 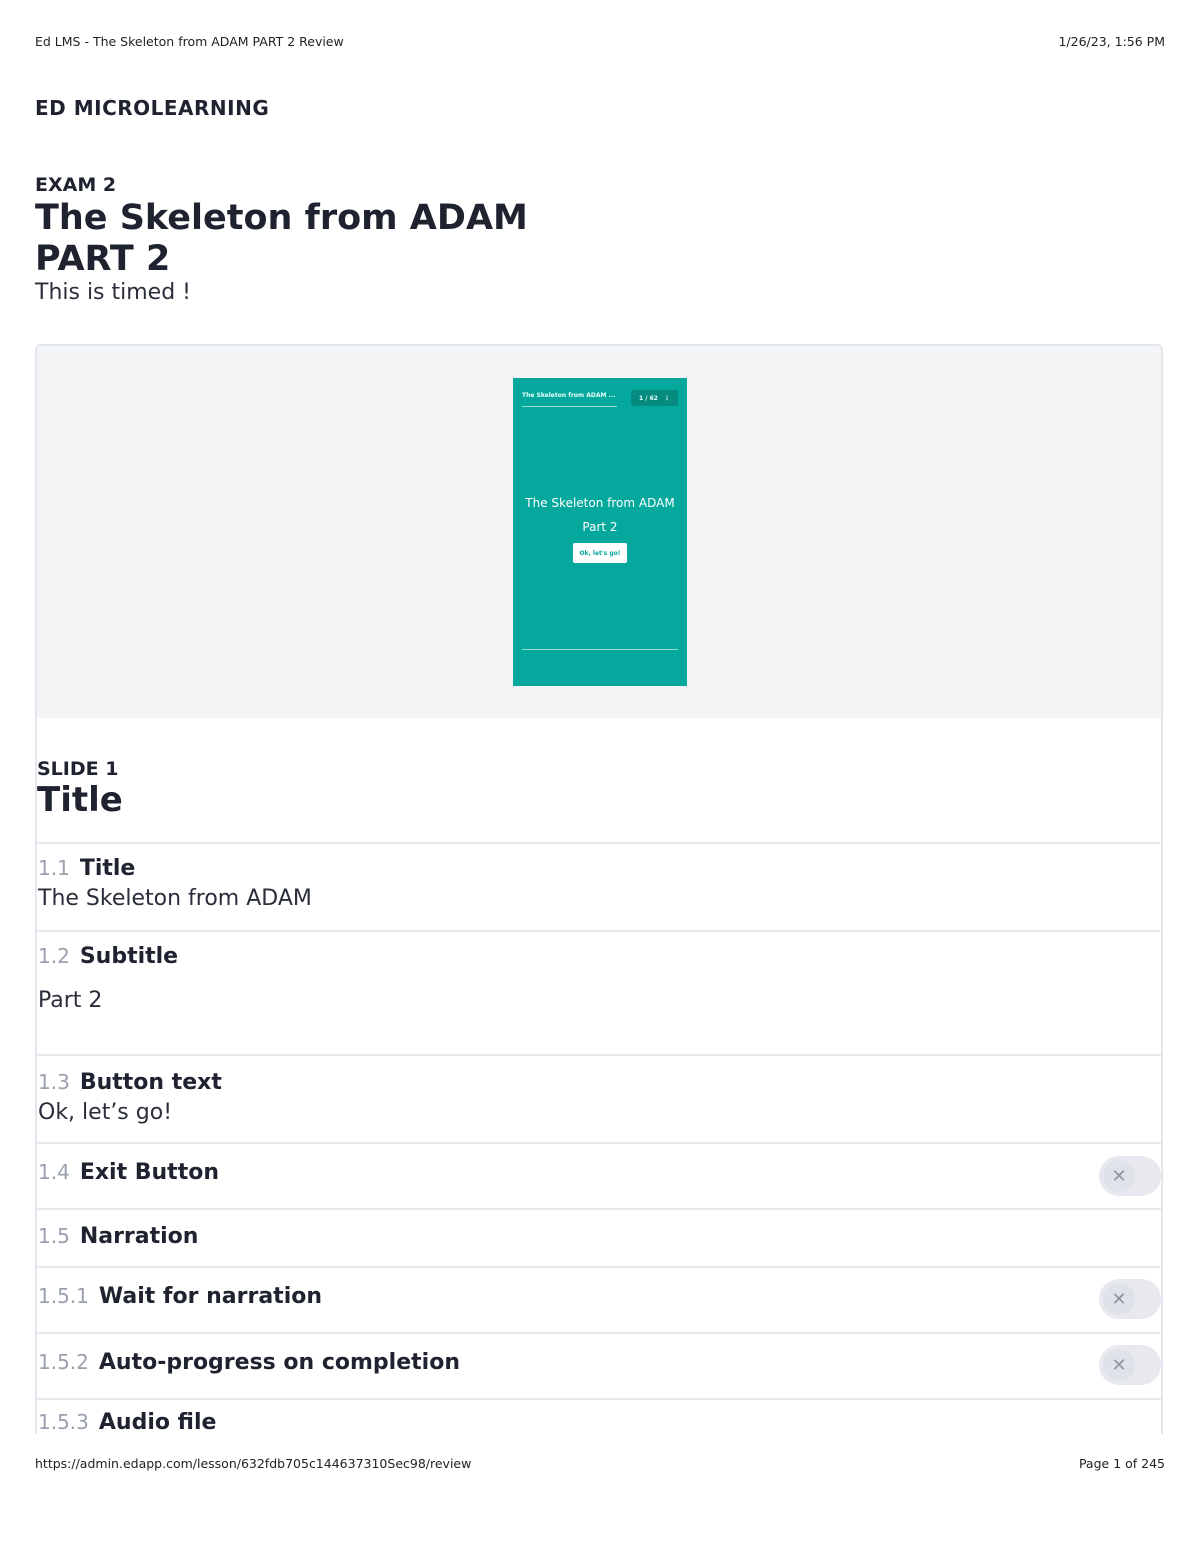 What do you see at coordinates (105, 1112) in the screenshot?
I see `field-value: Ok, let’s go!` at bounding box center [105, 1112].